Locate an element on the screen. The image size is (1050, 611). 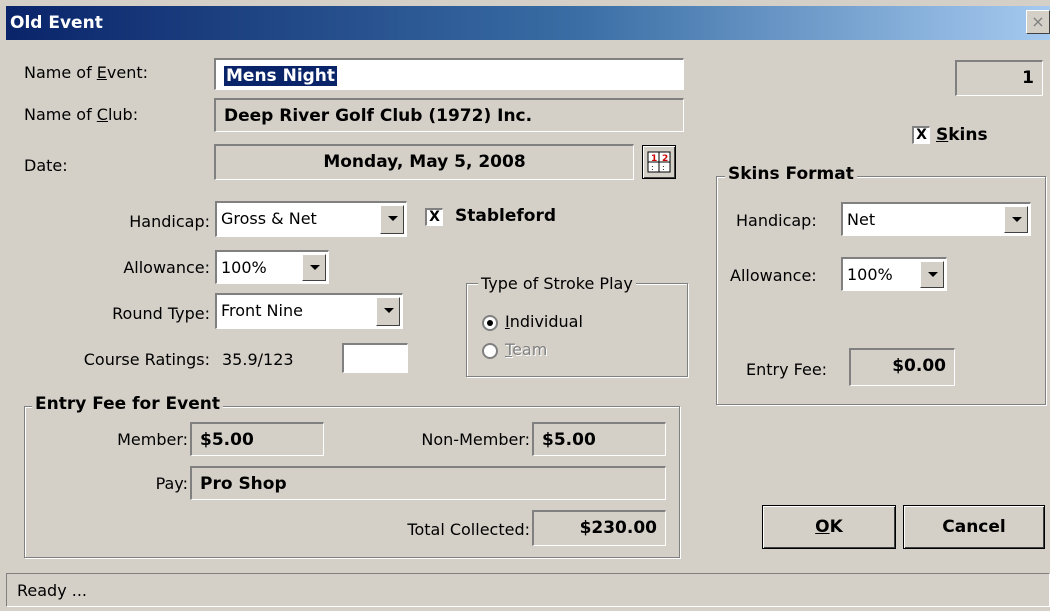
non-member-fee-label: Non-Member: is located at coordinates (475, 439).